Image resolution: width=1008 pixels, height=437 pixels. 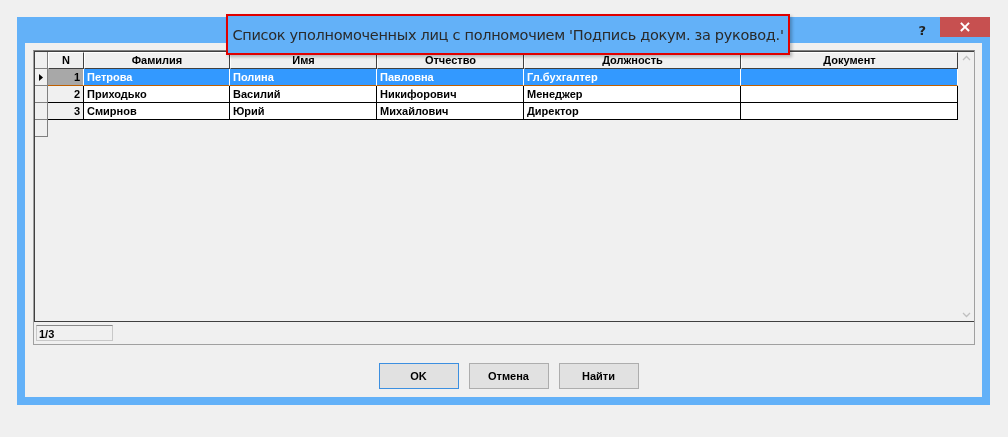 What do you see at coordinates (303, 111) in the screenshot?
I see `table-cell: Юрий` at bounding box center [303, 111].